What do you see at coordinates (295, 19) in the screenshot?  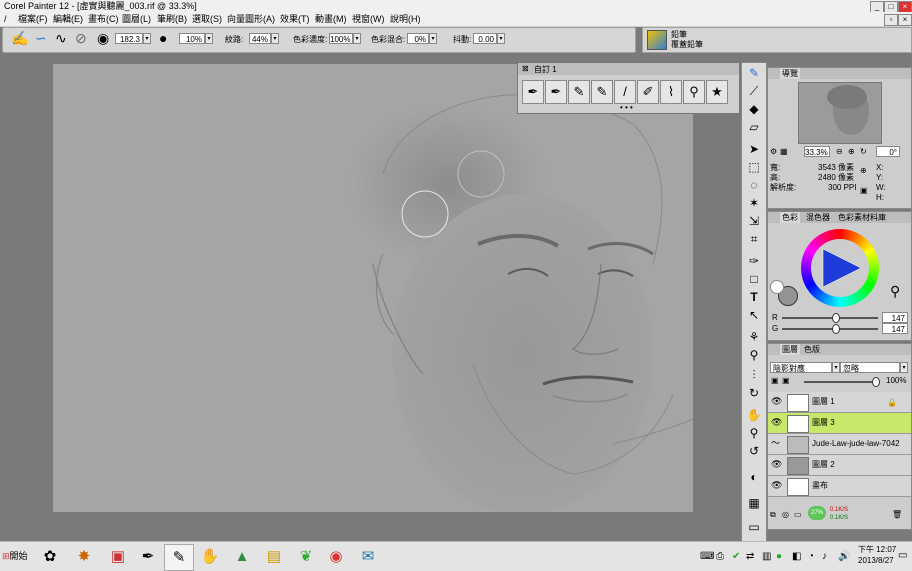 I see `menu-effects: 效果(T)` at bounding box center [295, 19].